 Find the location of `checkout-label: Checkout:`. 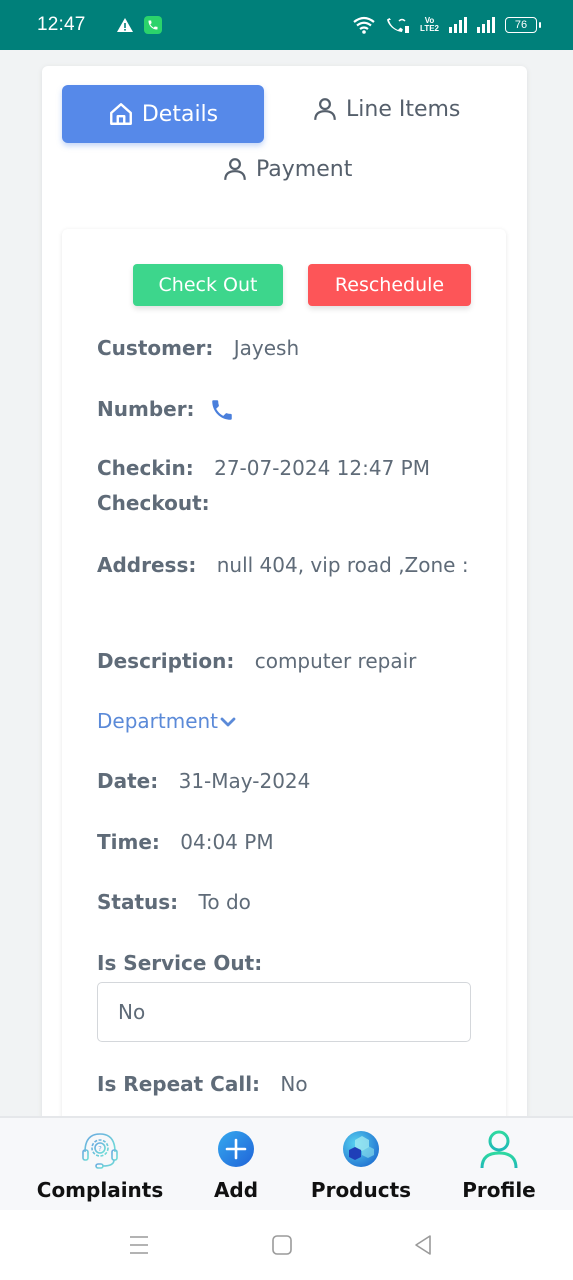

checkout-label: Checkout: is located at coordinates (153, 503).